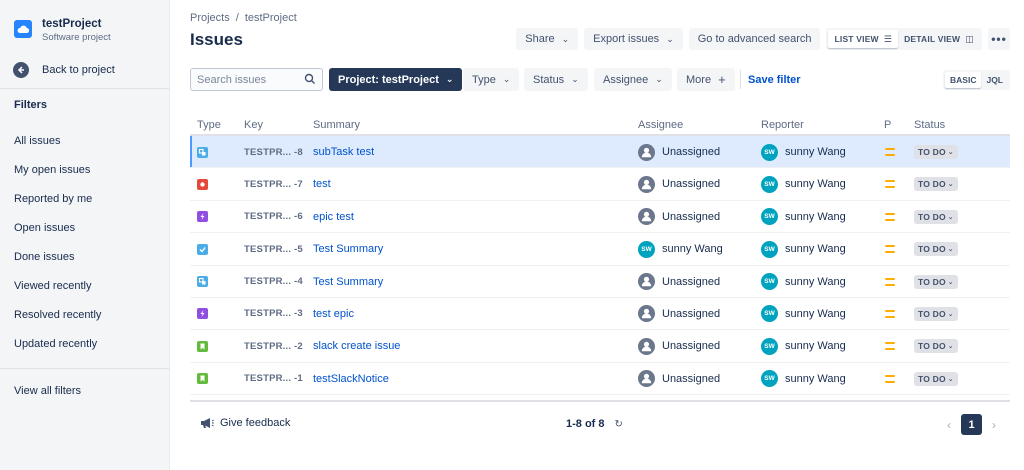 Image resolution: width=1024 pixels, height=470 pixels. Describe the element at coordinates (84, 199) in the screenshot. I see `sidebar-item-reported-by-me: Reported by me` at that location.